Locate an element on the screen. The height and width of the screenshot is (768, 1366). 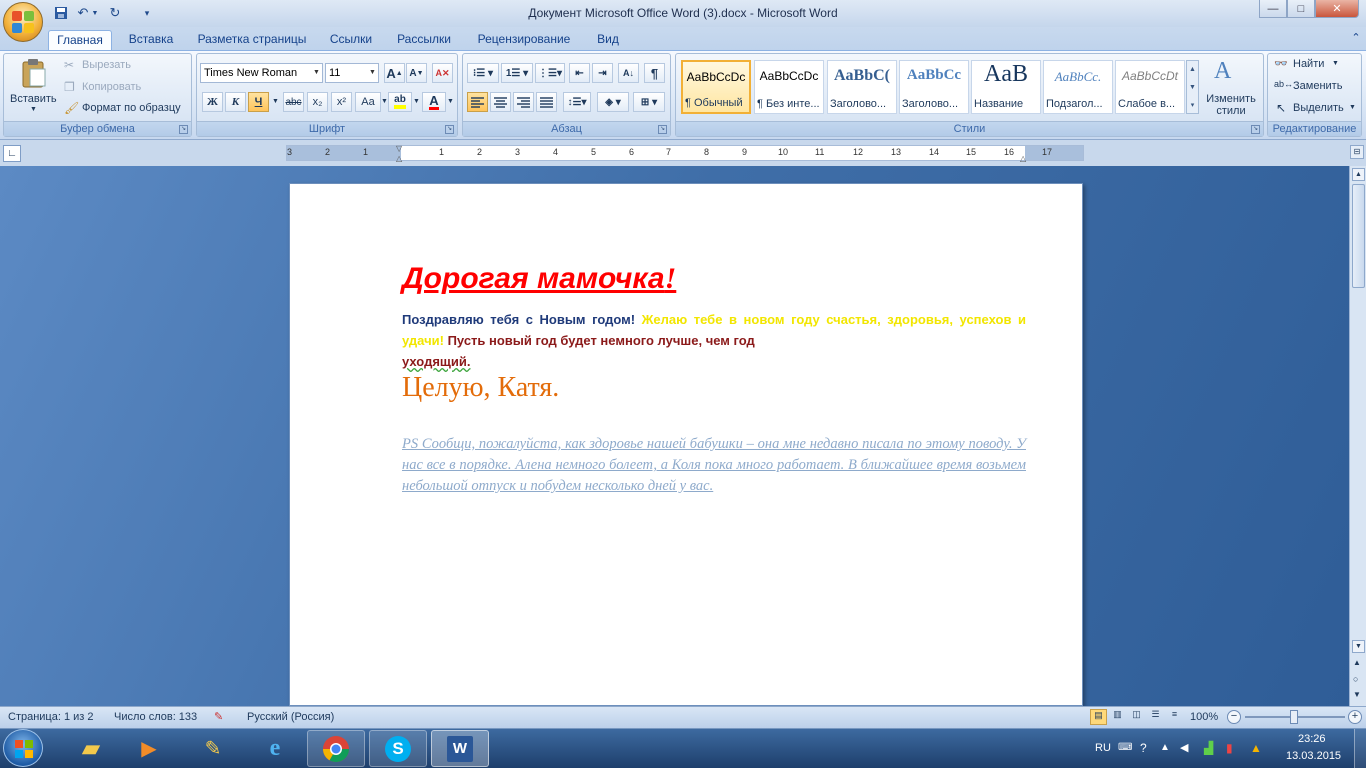
font-size-combo: 11 ▼ is located at coordinates (352, 73).